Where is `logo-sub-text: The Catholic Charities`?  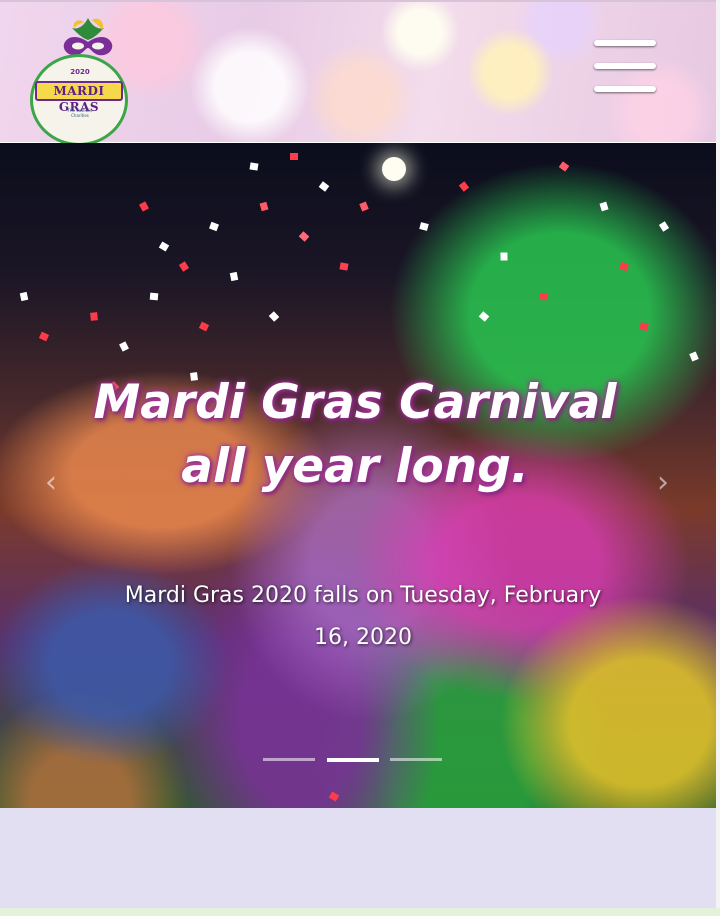 logo-sub-text: The Catholic Charities is located at coordinates (80, 113).